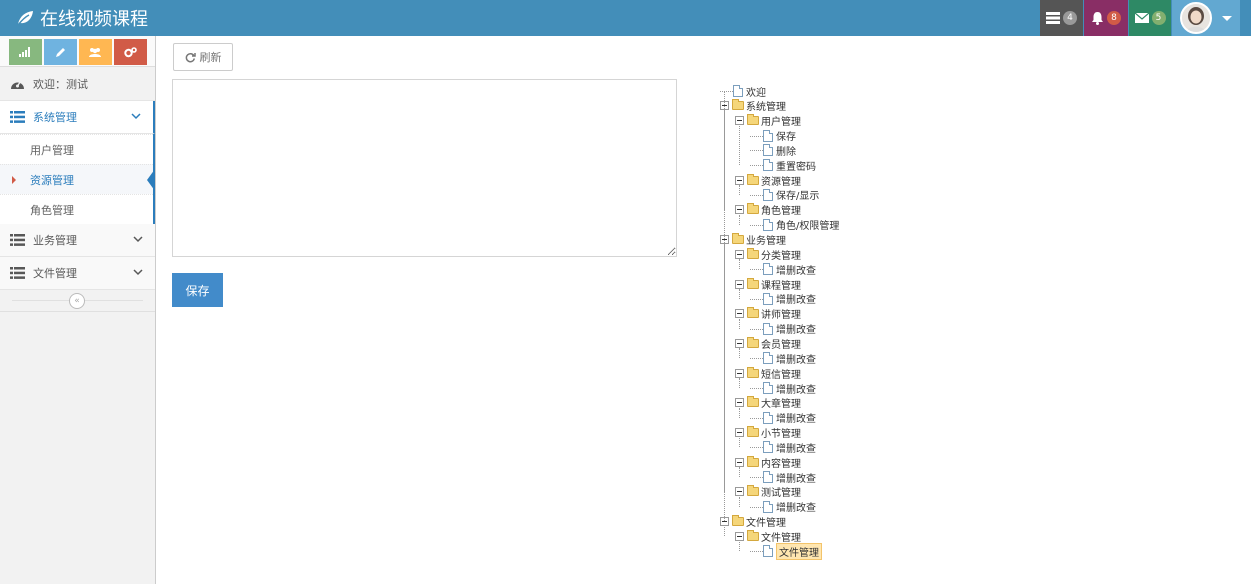  What do you see at coordinates (768, 254) in the screenshot?
I see `tree-node: 分类管理` at bounding box center [768, 254].